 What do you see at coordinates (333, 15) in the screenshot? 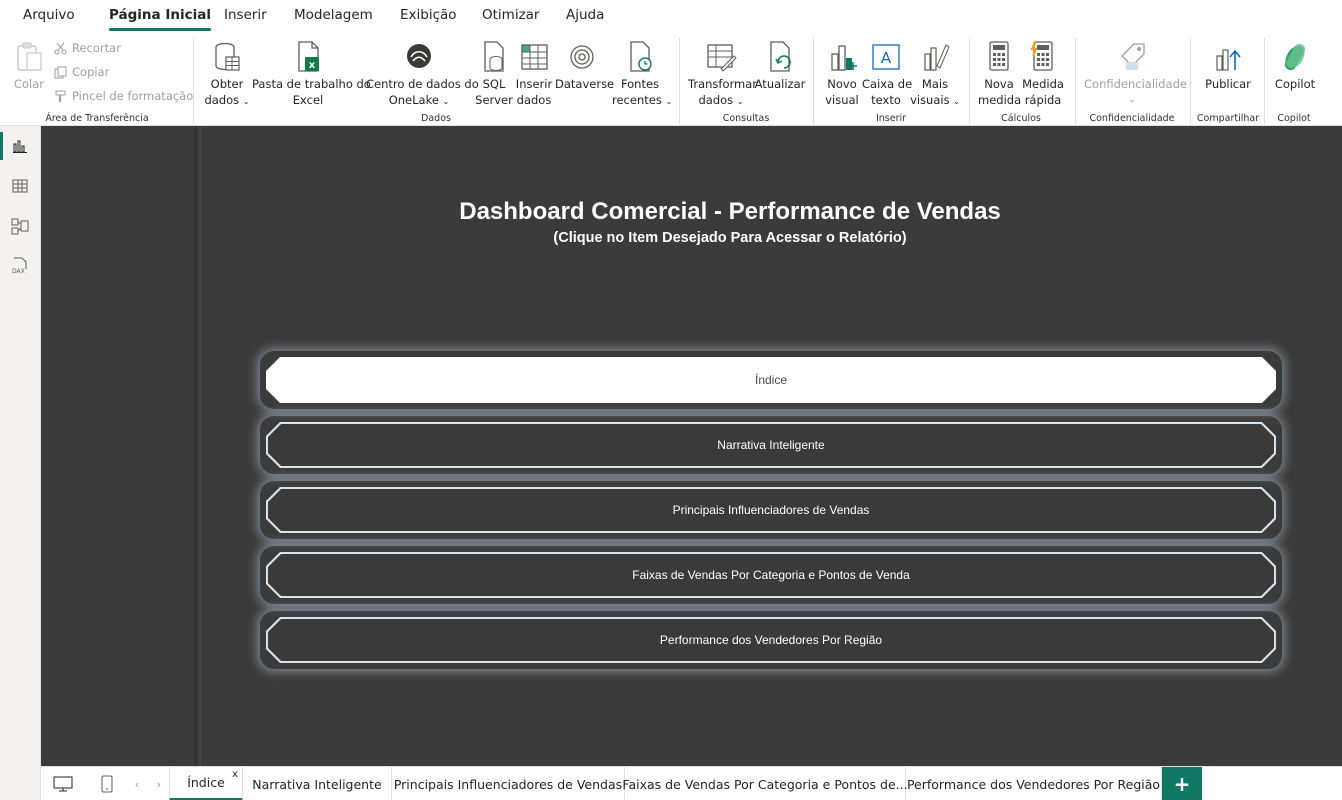
I see `menu-tab-modelagem: Modelagem` at bounding box center [333, 15].